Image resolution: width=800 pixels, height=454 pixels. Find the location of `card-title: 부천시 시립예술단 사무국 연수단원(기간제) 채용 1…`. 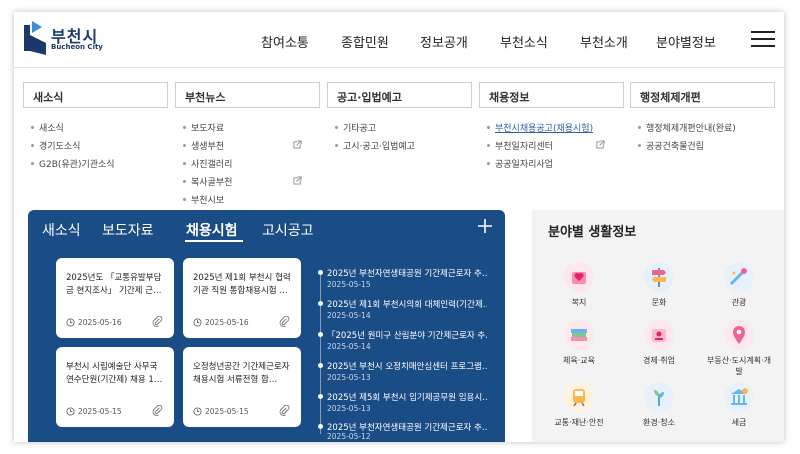

card-title: 부천시 시립예술단 사무국 연수단원(기간제) 채용 1… is located at coordinates (114, 373).